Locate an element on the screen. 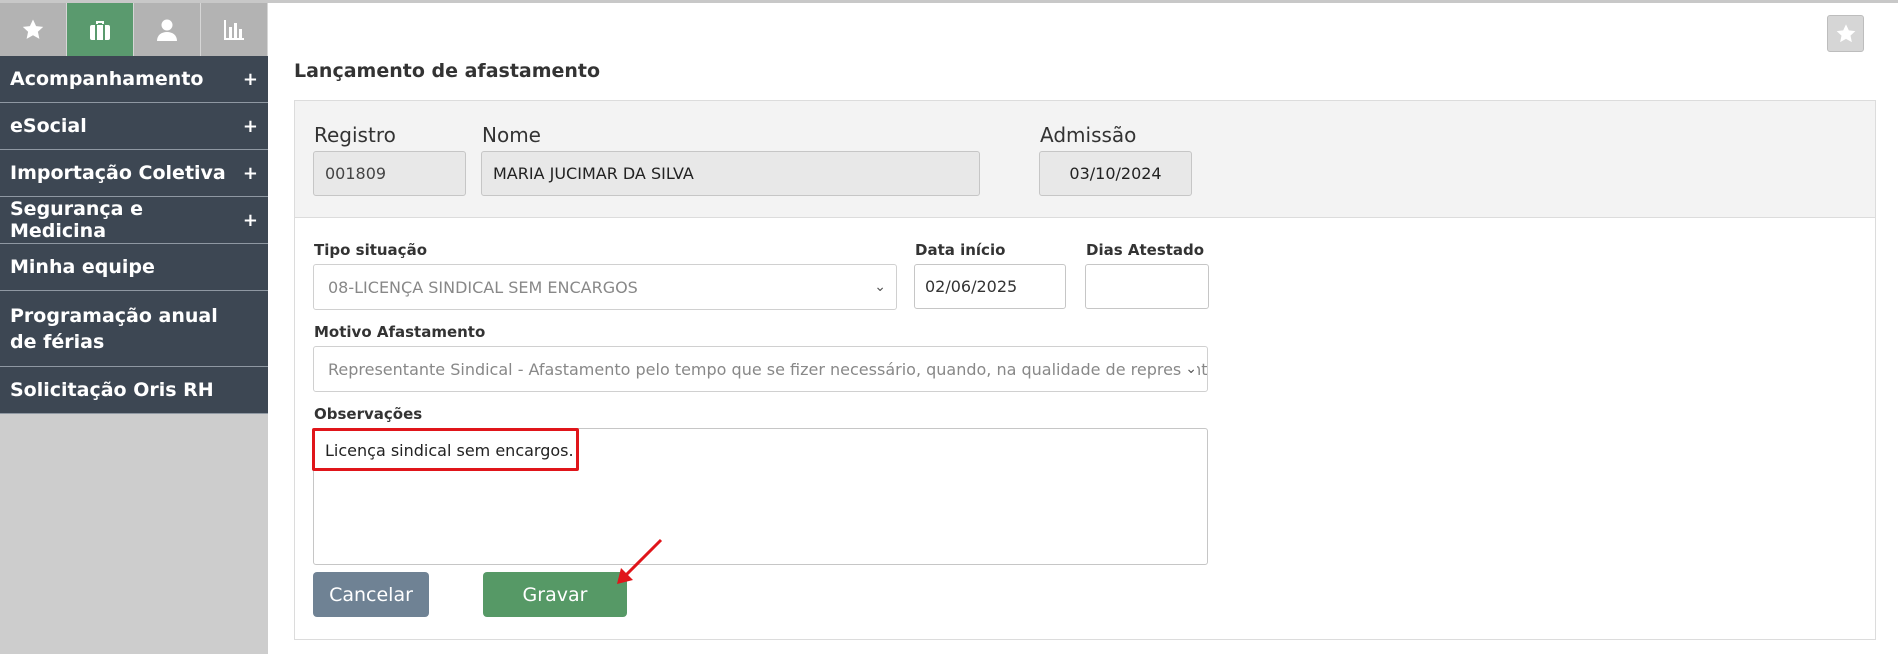  registro-label: Registro is located at coordinates (355, 135).